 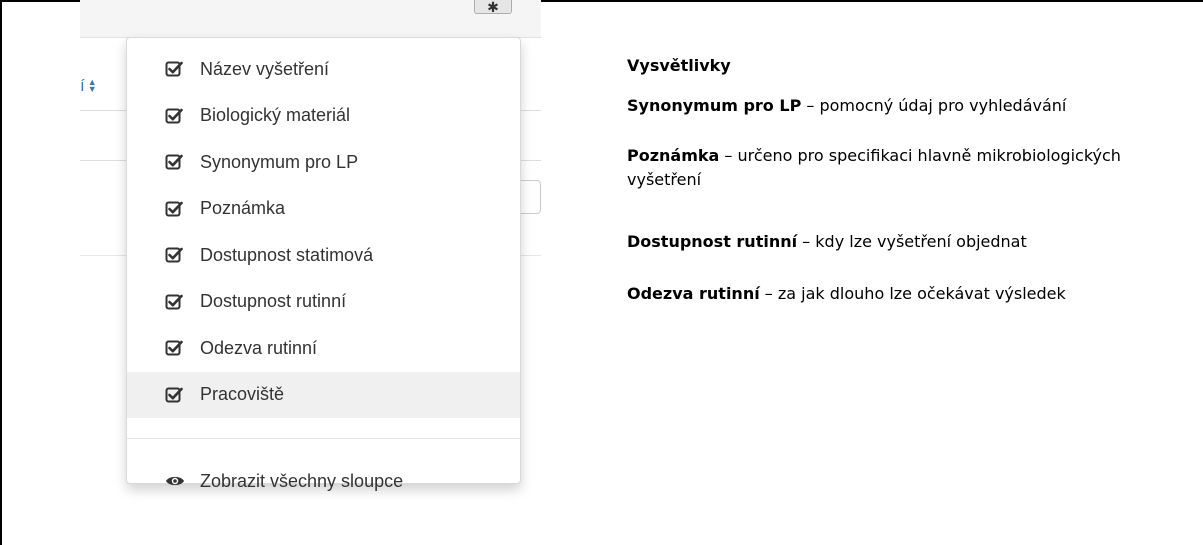 What do you see at coordinates (275, 115) in the screenshot?
I see `column-toggle-label: Biologický materiál` at bounding box center [275, 115].